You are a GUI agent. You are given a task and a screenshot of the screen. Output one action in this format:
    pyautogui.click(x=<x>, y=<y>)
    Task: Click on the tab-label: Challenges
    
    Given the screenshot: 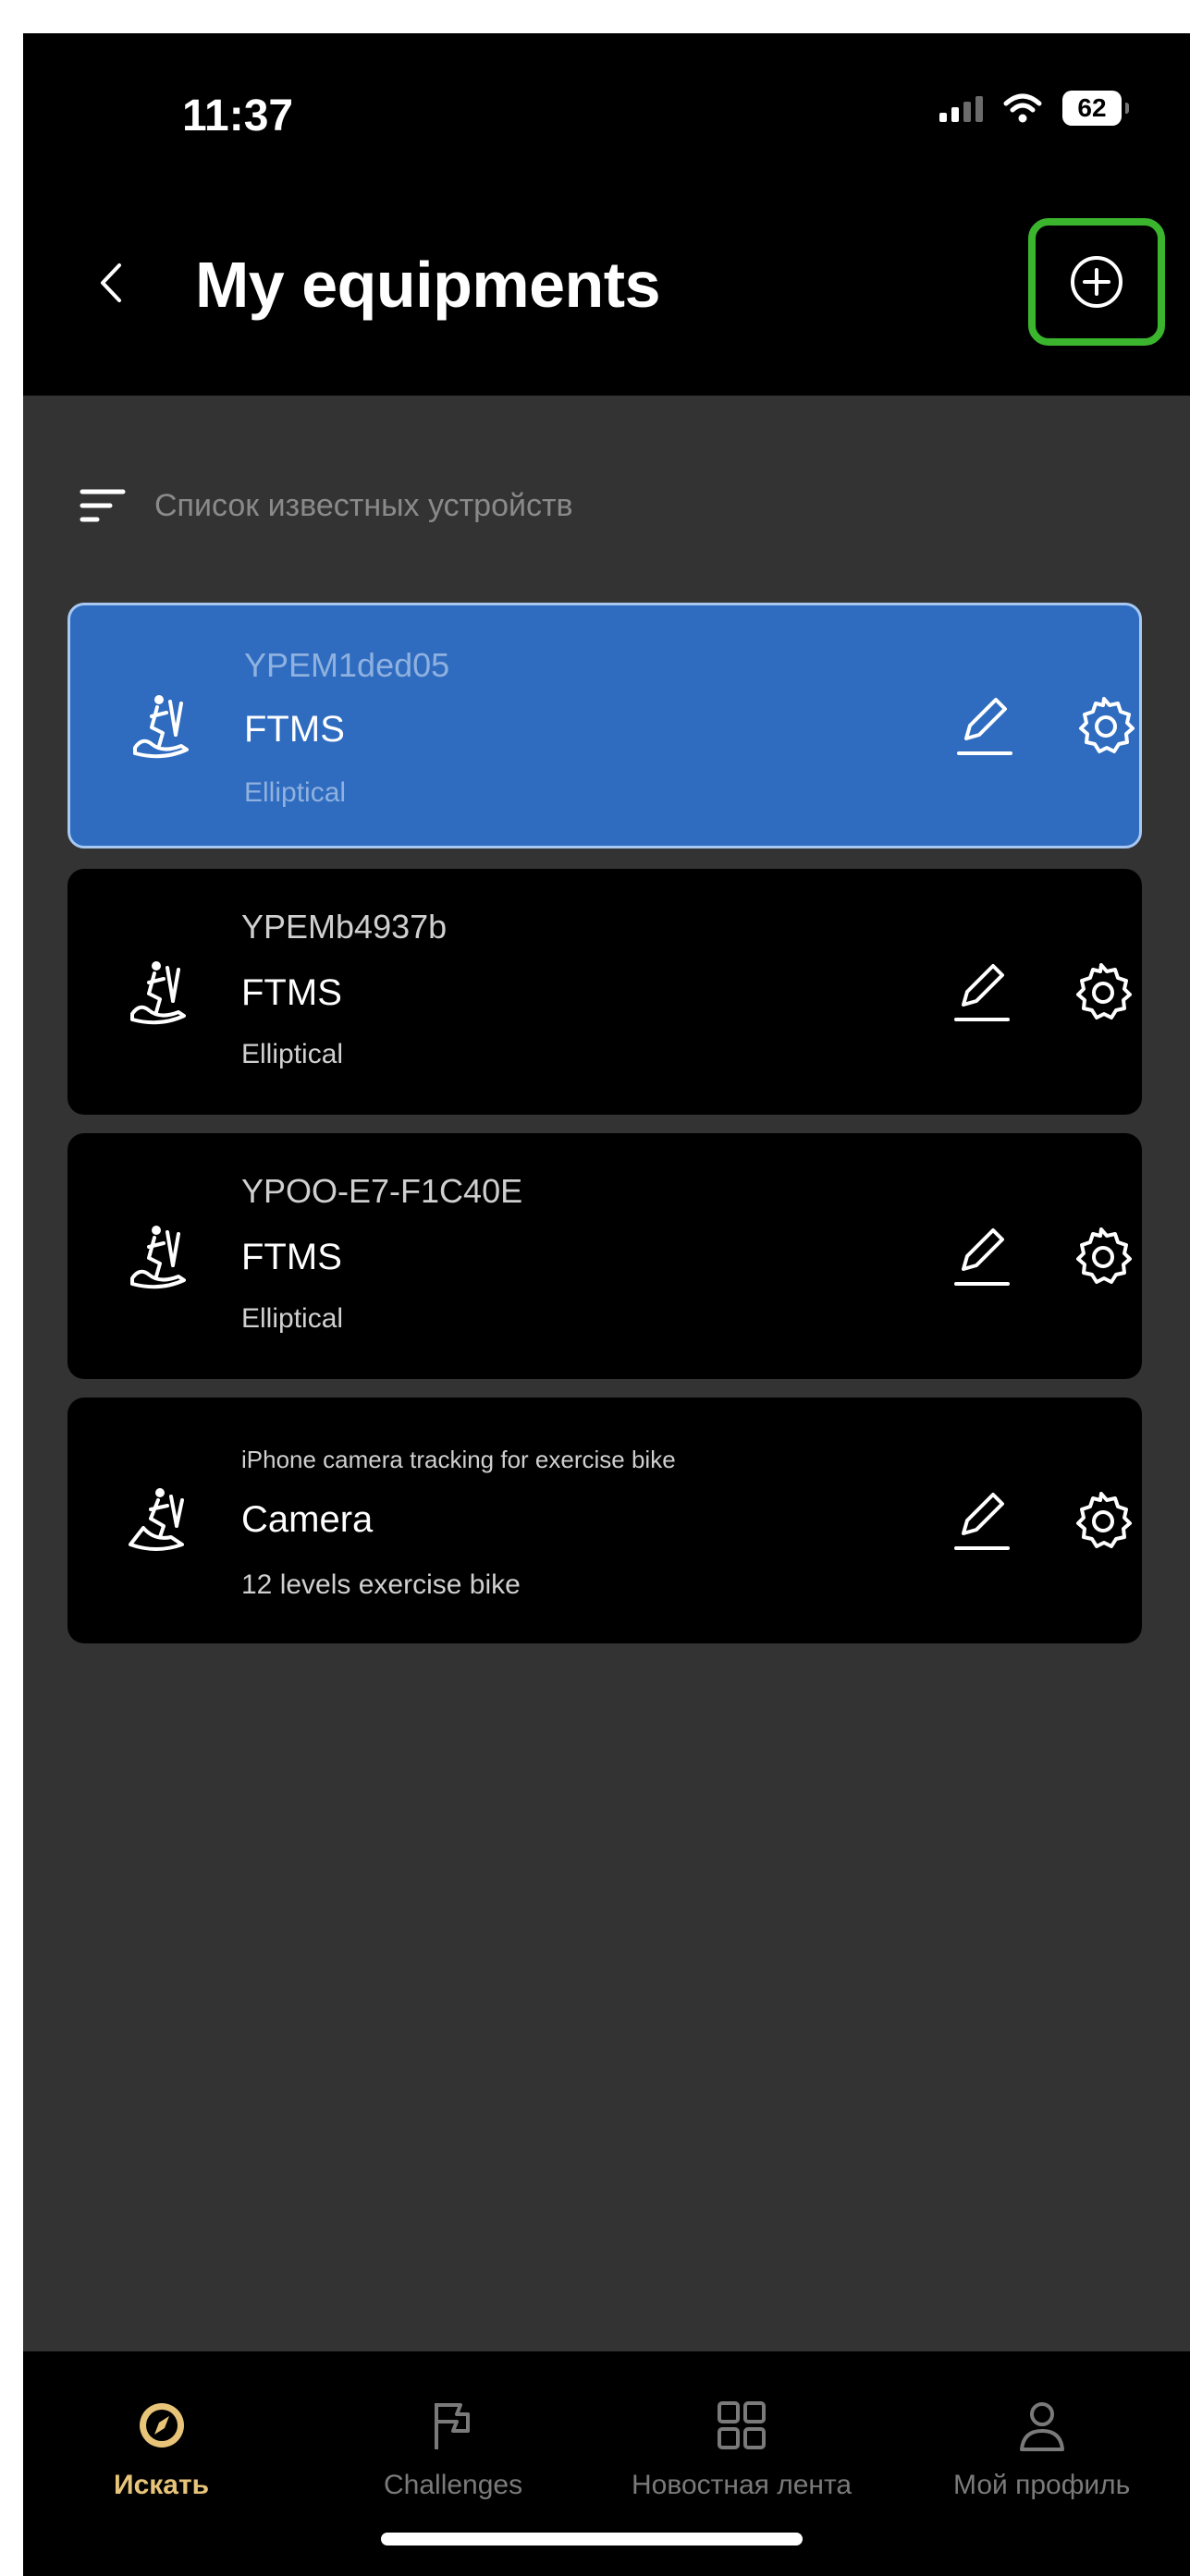 What is the action you would take?
    pyautogui.click(x=453, y=2485)
    